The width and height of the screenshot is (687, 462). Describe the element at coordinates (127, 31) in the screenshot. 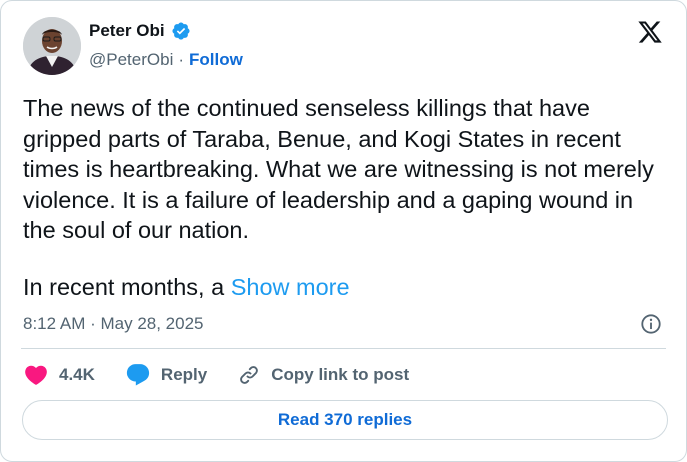

I see `author-name: Peter Obi` at that location.